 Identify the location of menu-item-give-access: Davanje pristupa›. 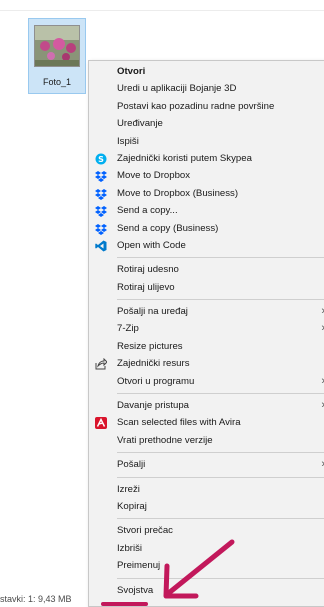
(206, 405).